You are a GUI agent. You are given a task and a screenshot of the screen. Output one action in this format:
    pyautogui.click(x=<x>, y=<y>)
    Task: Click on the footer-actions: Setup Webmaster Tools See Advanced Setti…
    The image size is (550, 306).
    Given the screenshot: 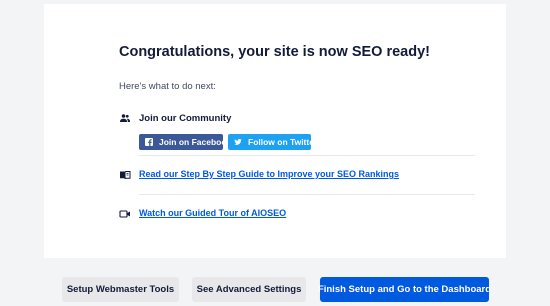 What is the action you would take?
    pyautogui.click(x=275, y=284)
    